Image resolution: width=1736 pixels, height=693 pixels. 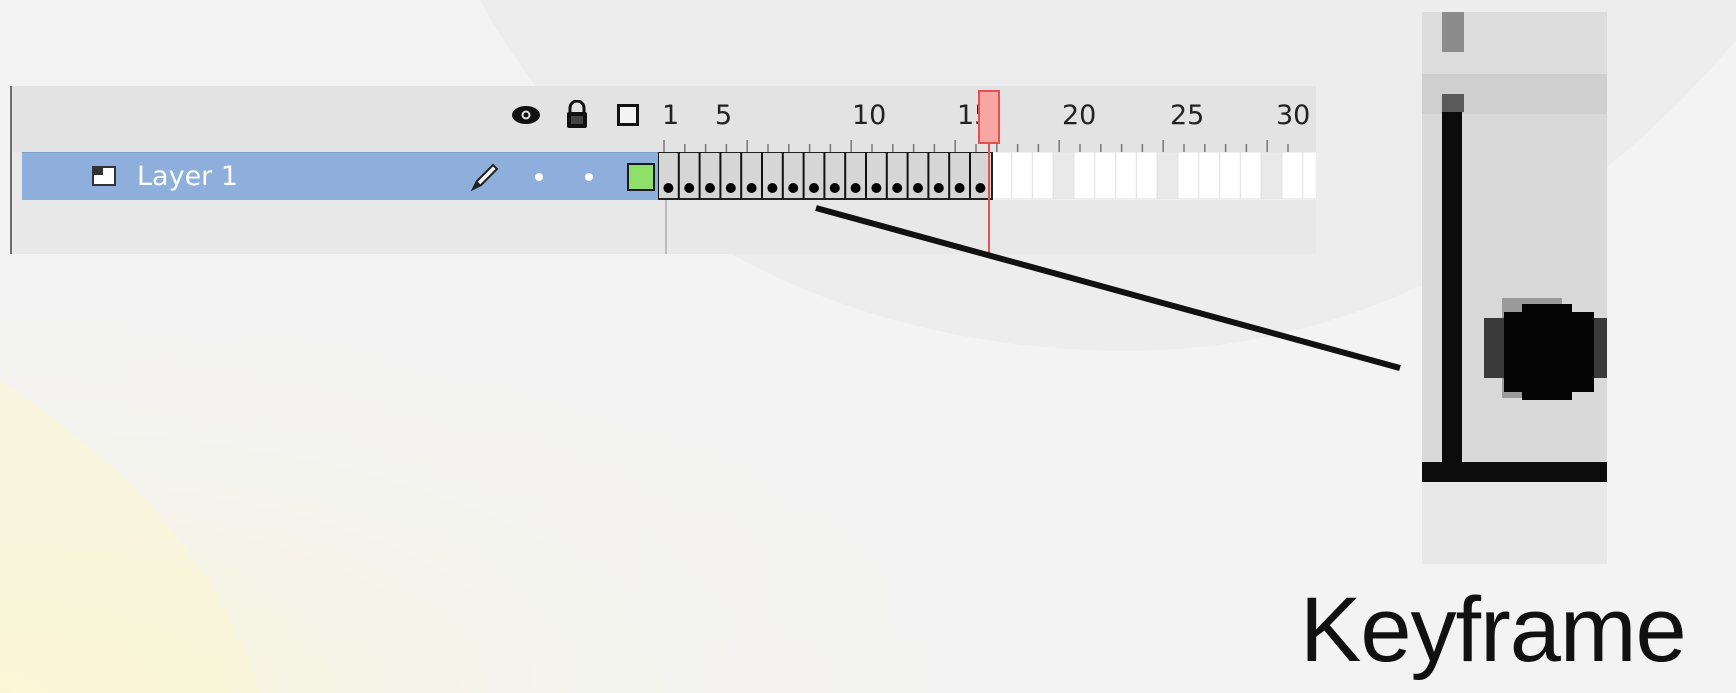 What do you see at coordinates (671, 115) in the screenshot?
I see `ruler-label-1: 1` at bounding box center [671, 115].